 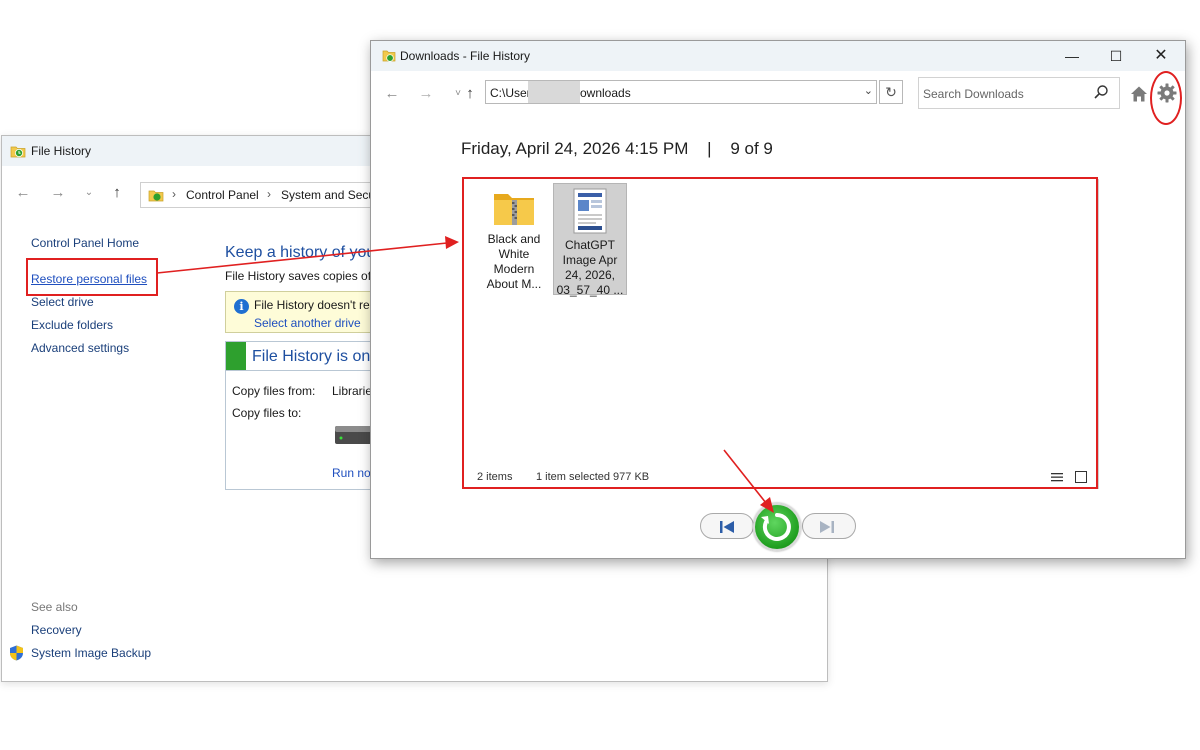 I want to click on control-panel-icon, so click(x=156, y=196).